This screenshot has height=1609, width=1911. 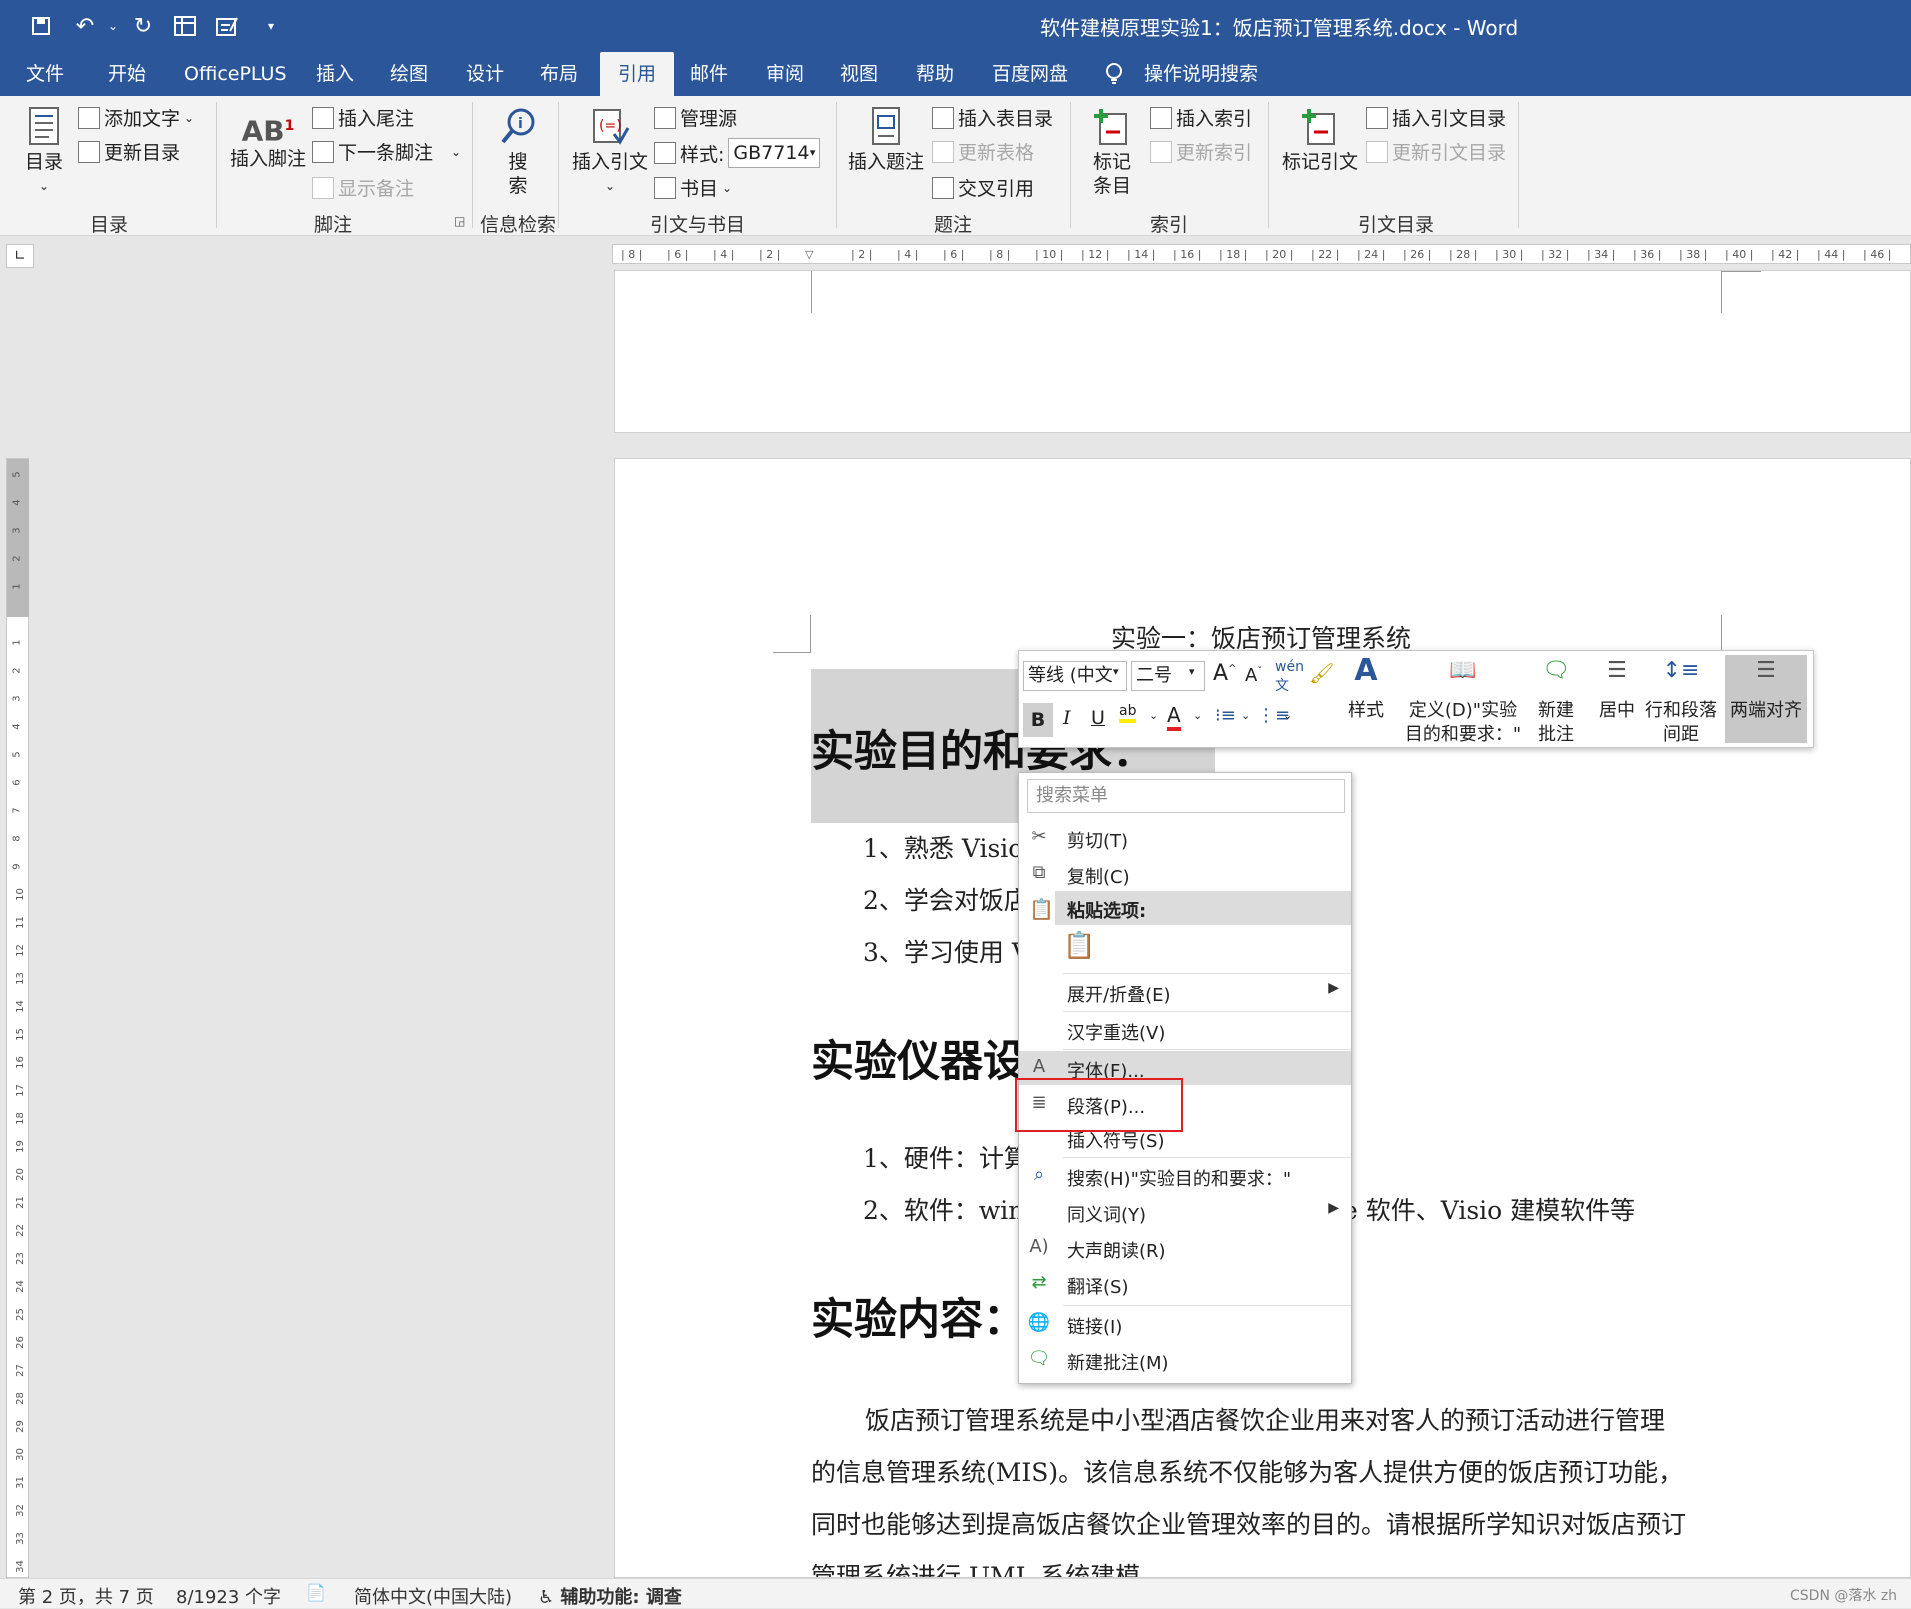 What do you see at coordinates (886, 140) in the screenshot?
I see `insert-caption-button: 插入题注` at bounding box center [886, 140].